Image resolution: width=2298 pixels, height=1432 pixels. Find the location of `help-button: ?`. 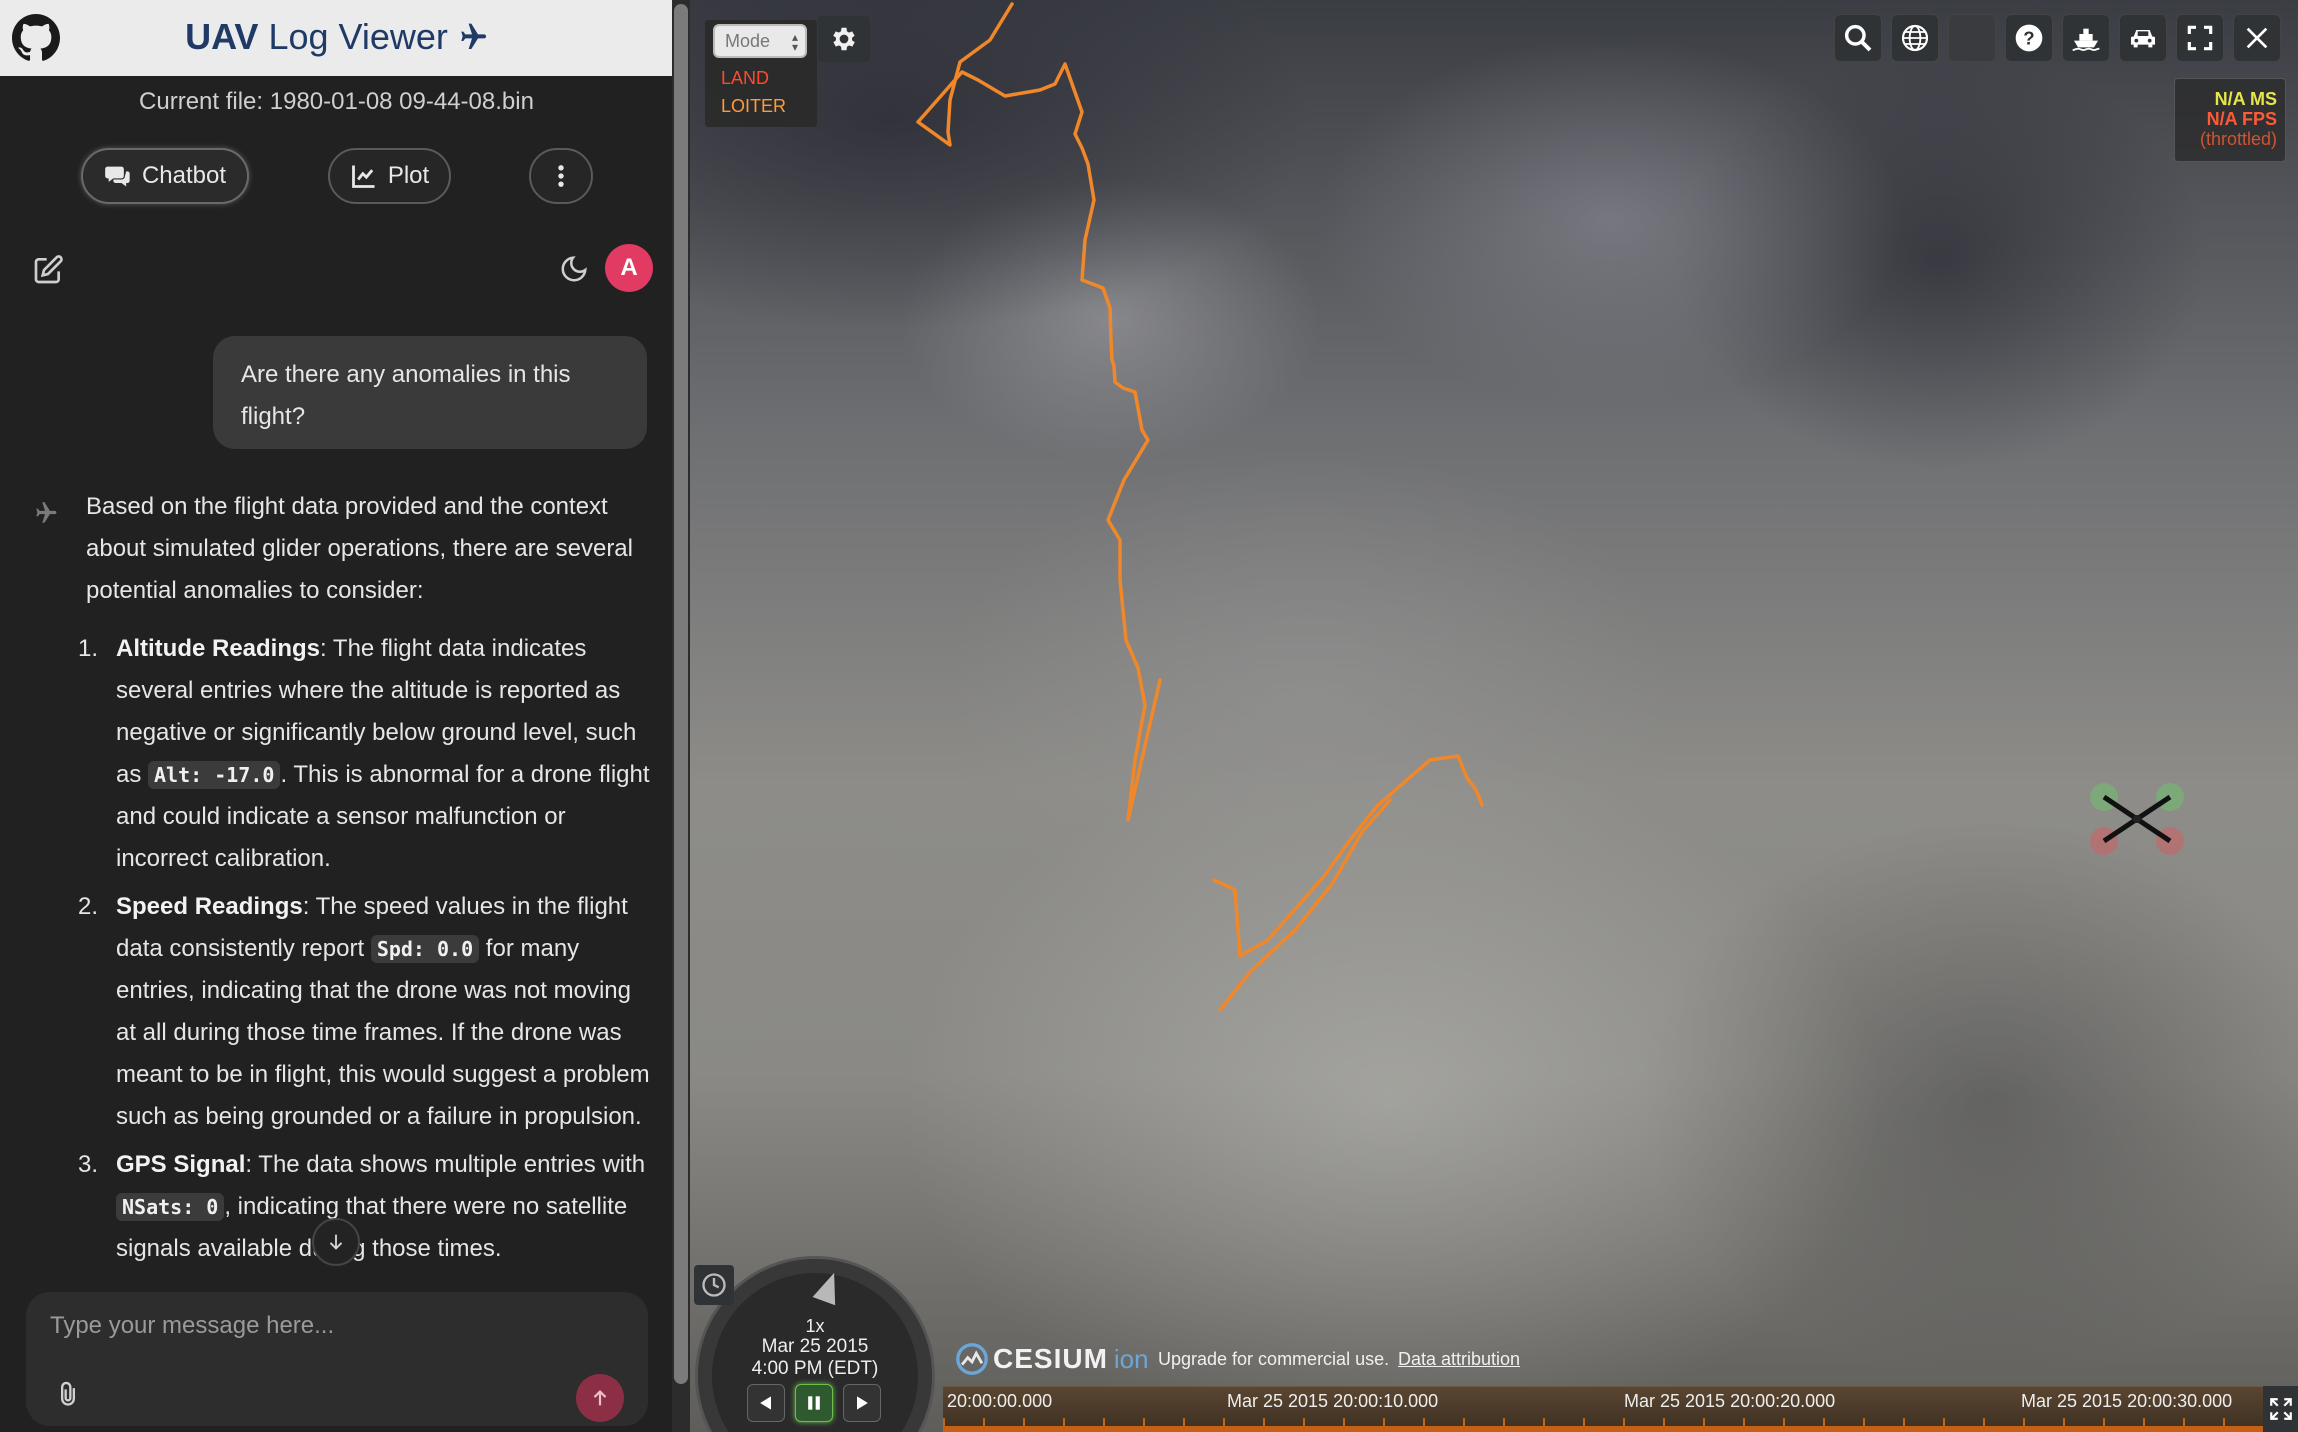

help-button: ? is located at coordinates (2029, 38).